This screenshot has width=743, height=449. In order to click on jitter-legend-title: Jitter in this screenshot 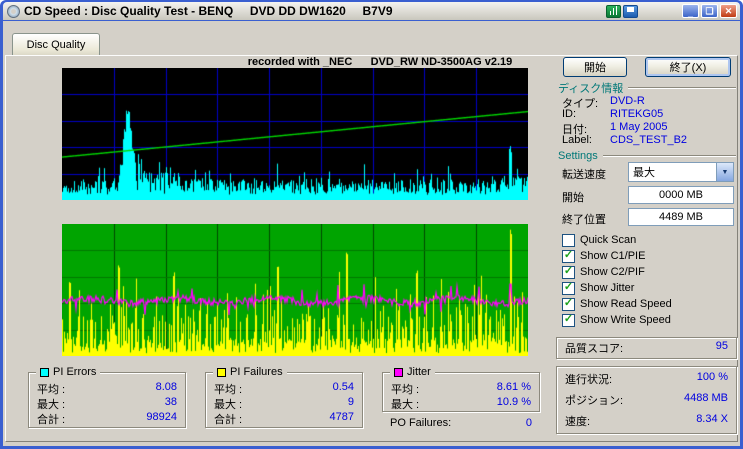, I will do `click(412, 372)`.